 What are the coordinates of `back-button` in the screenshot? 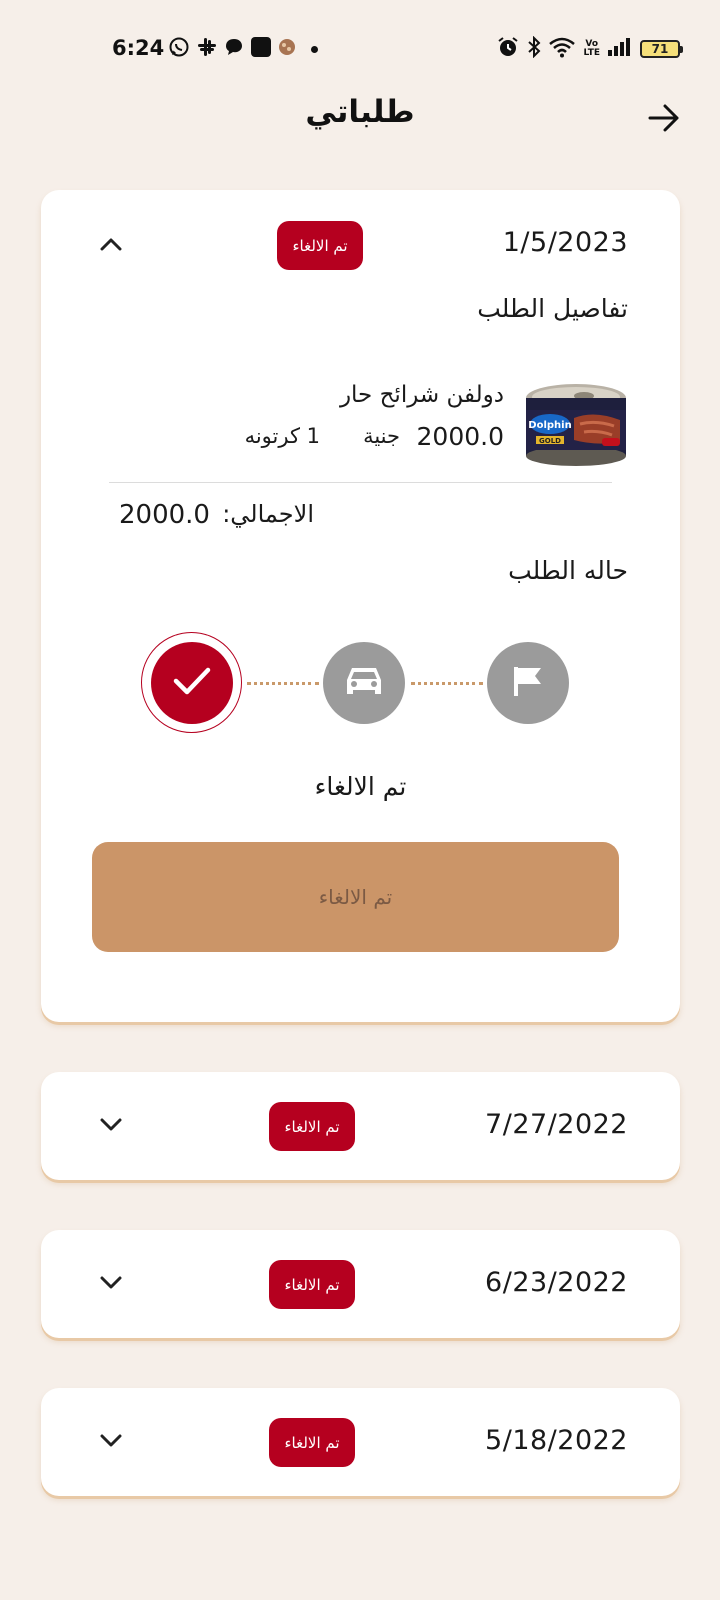 It's located at (664, 120).